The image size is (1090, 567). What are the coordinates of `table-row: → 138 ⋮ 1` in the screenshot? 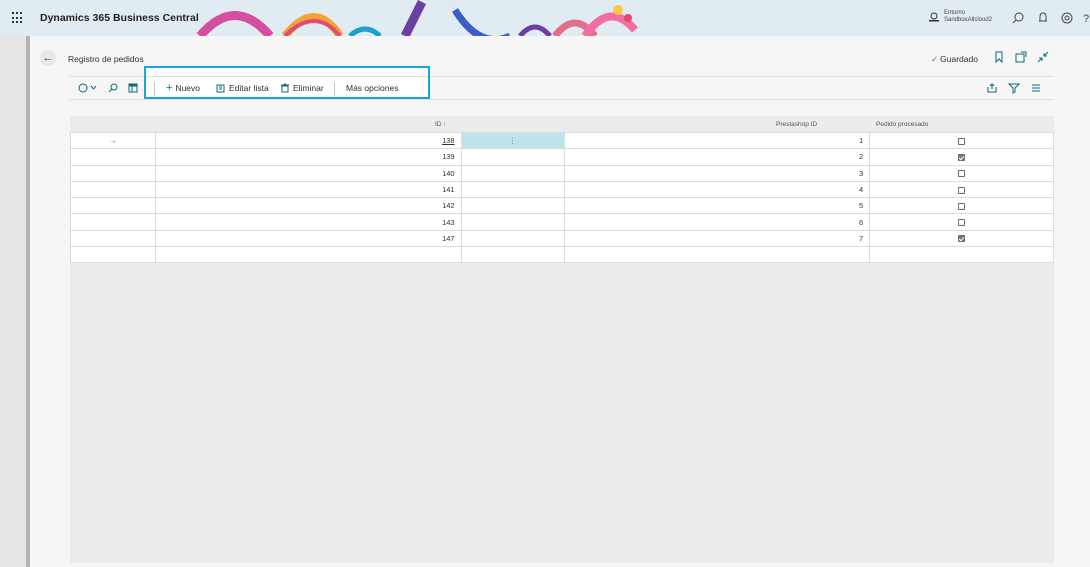 It's located at (562, 140).